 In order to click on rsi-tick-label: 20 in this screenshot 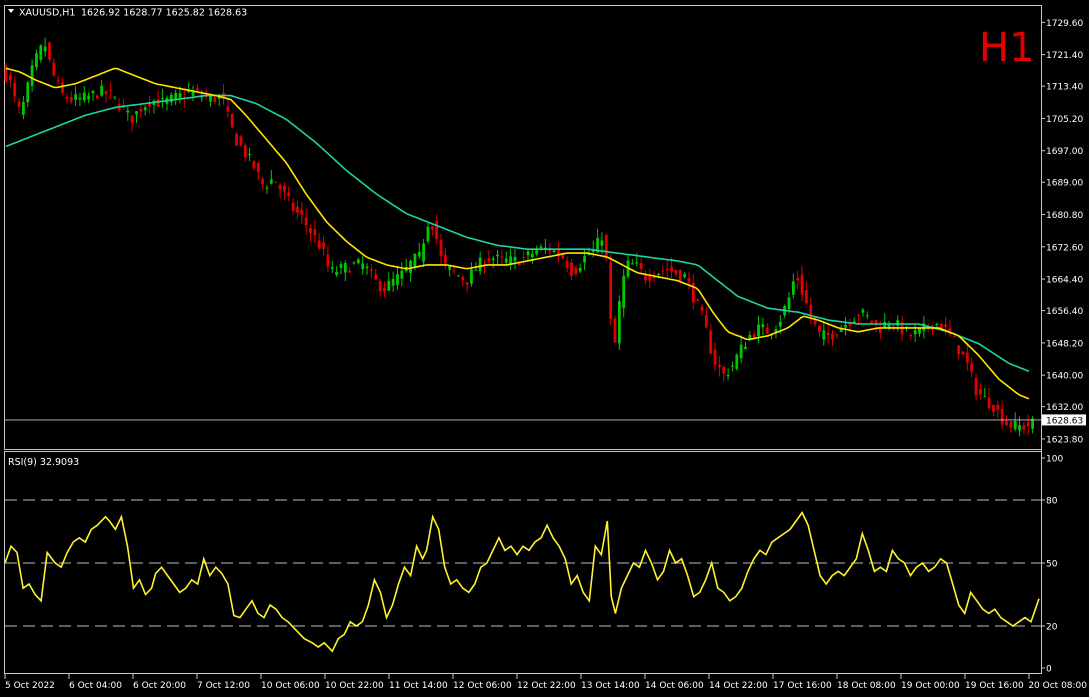, I will do `click(1052, 628)`.